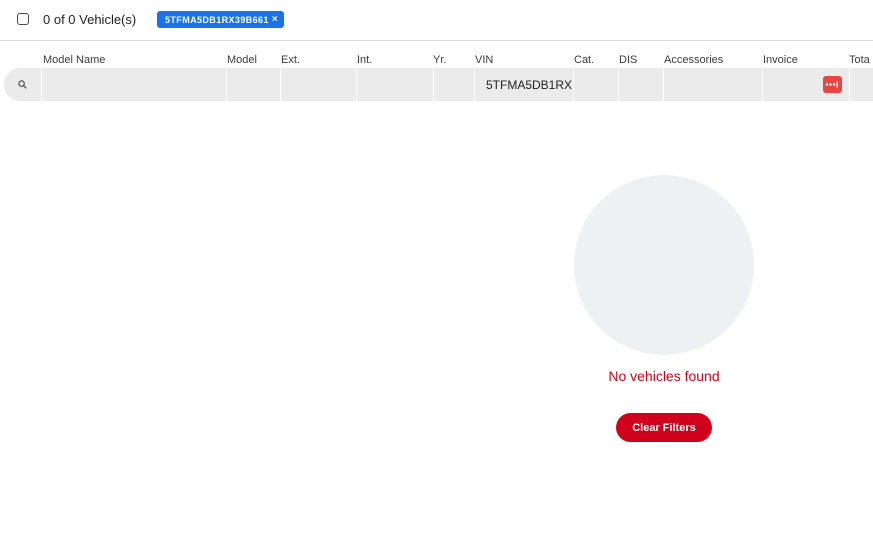  Describe the element at coordinates (664, 265) in the screenshot. I see `empty-state-illustration` at that location.